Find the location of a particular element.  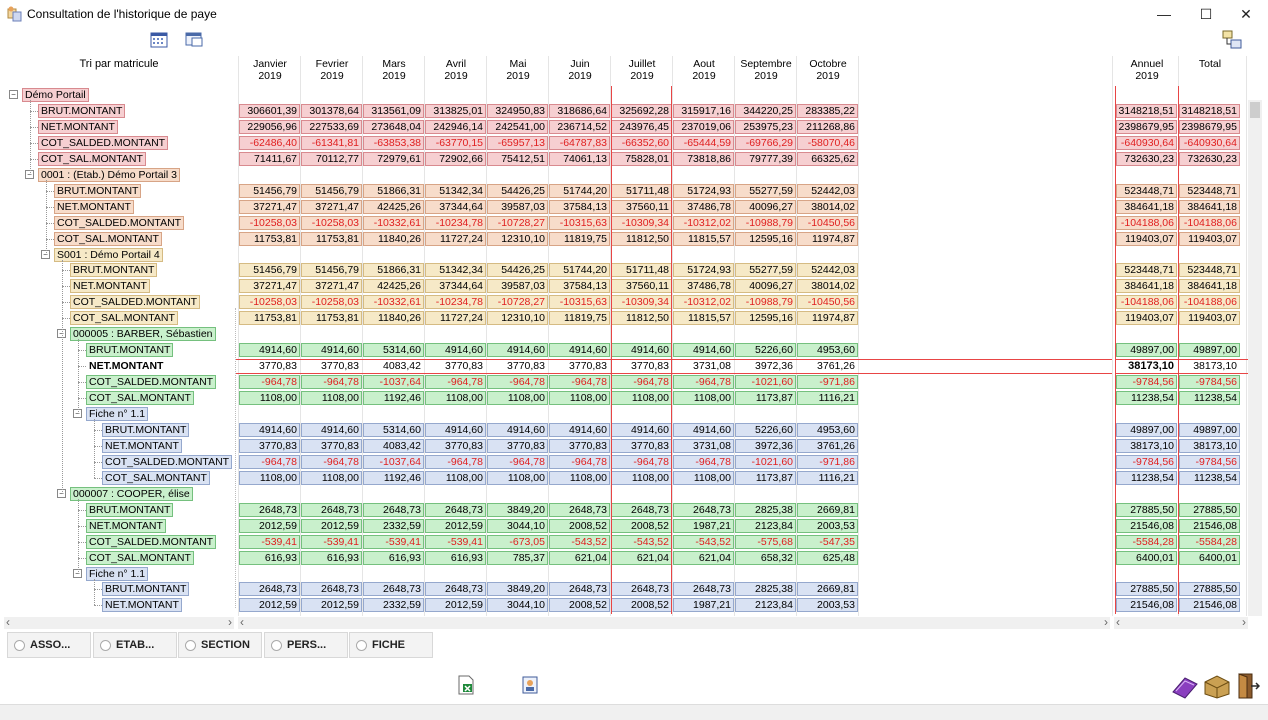

grid-cell: 273648,04 is located at coordinates (393, 127).